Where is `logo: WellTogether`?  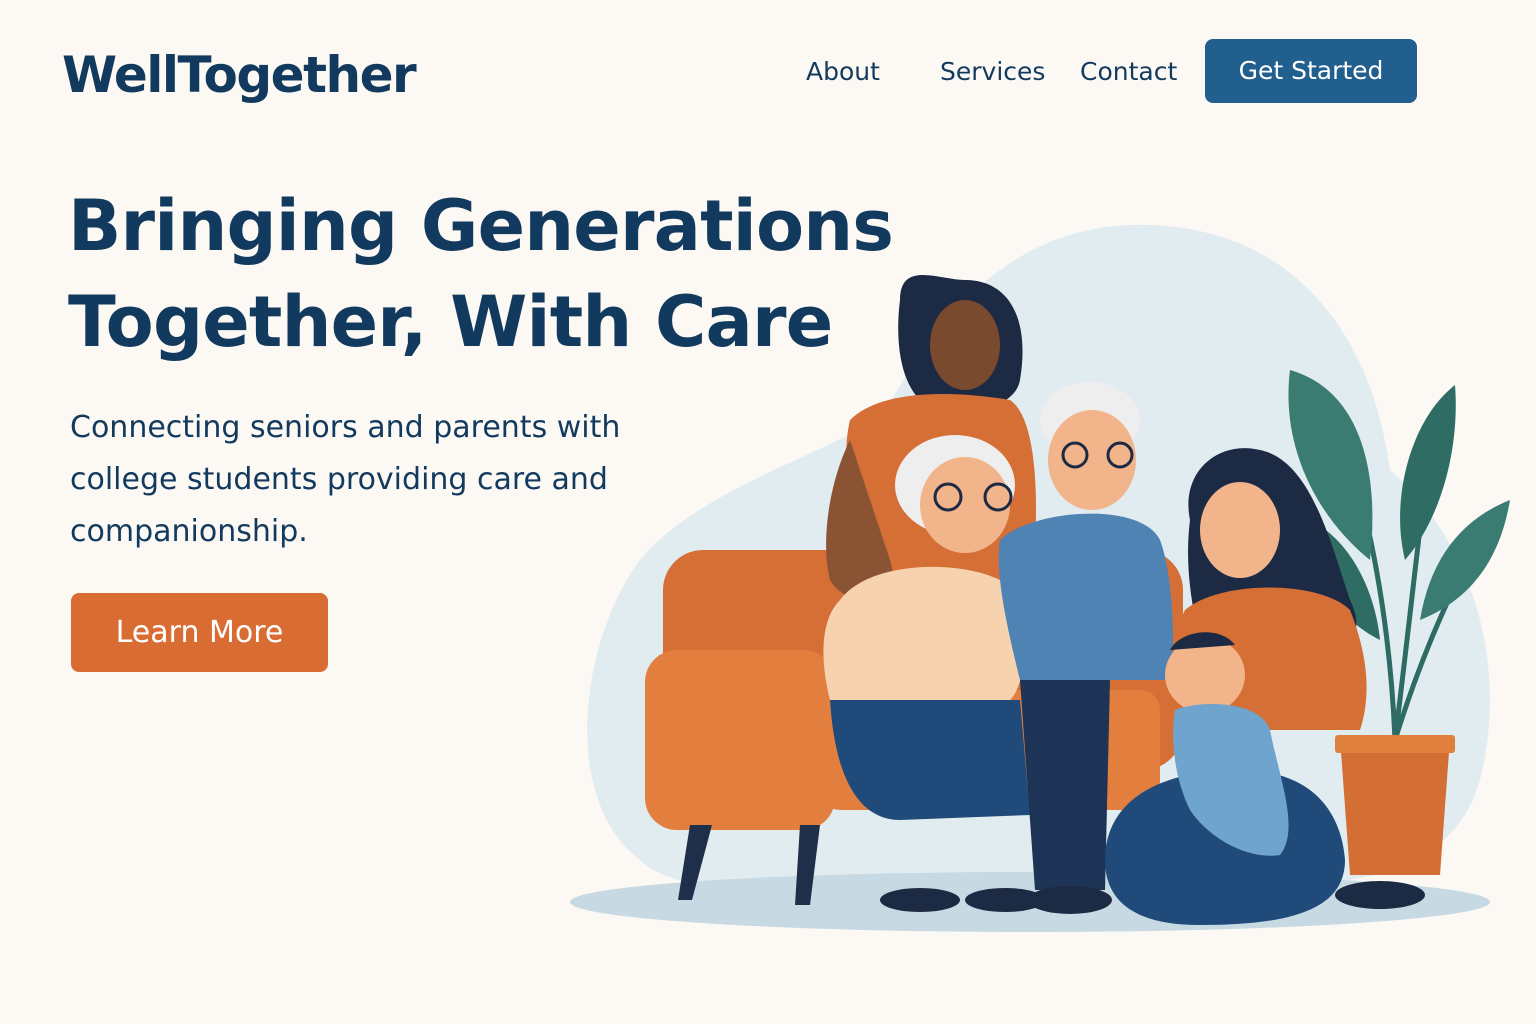 logo: WellTogether is located at coordinates (239, 75).